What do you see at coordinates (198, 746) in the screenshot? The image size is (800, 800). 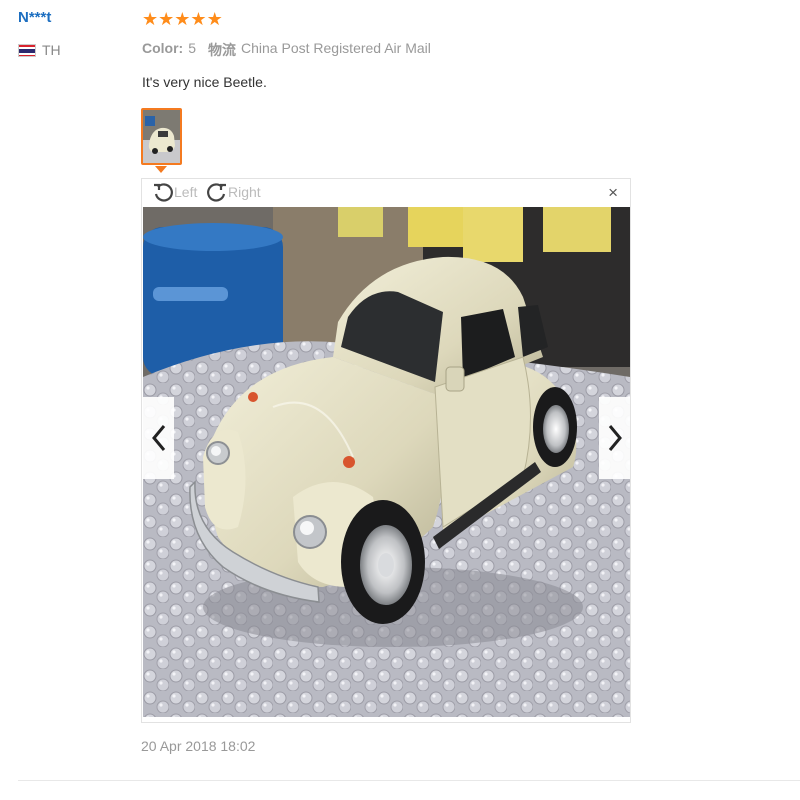 I see `review-date: 20 Apr 2018 18:02` at bounding box center [198, 746].